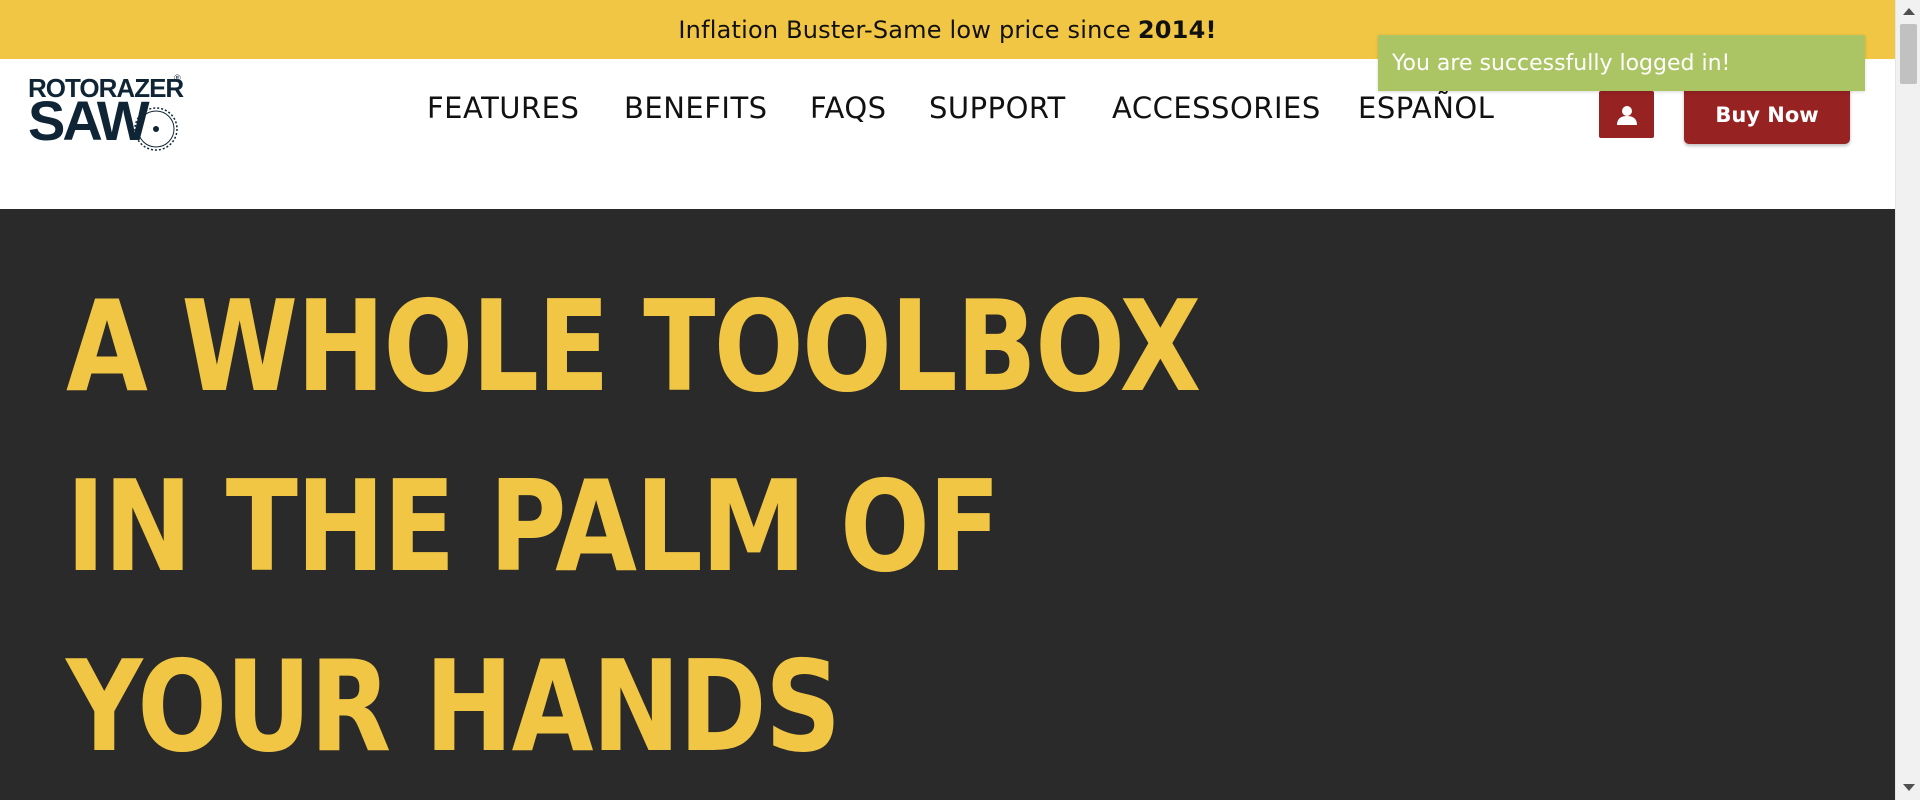 This screenshot has height=800, width=1920. I want to click on logo: ROTORAZER ® SAW, so click(106, 118).